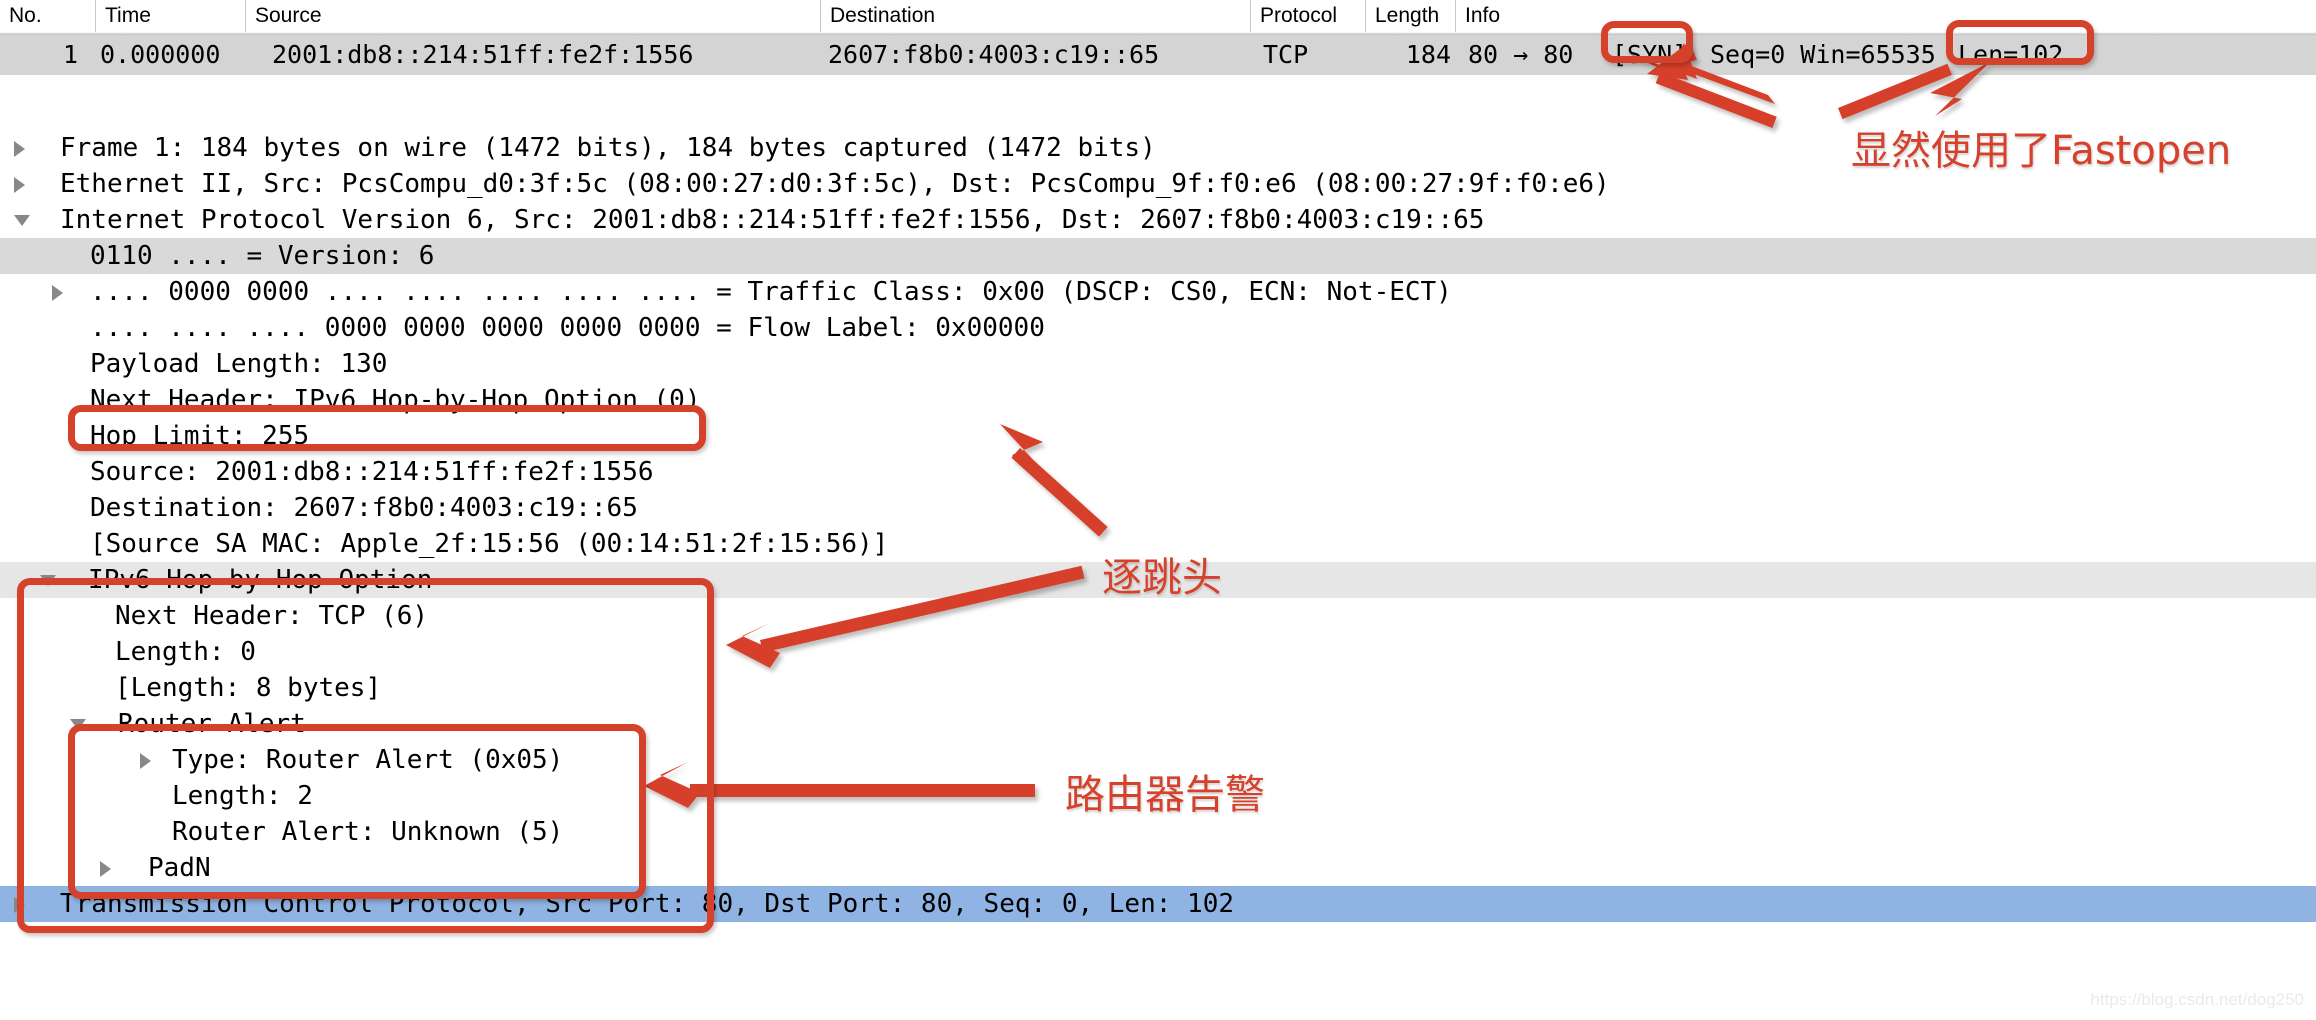 The width and height of the screenshot is (2316, 1020). What do you see at coordinates (262, 256) in the screenshot?
I see `detail-tree-row-label: 0110 .... = Version: 6` at bounding box center [262, 256].